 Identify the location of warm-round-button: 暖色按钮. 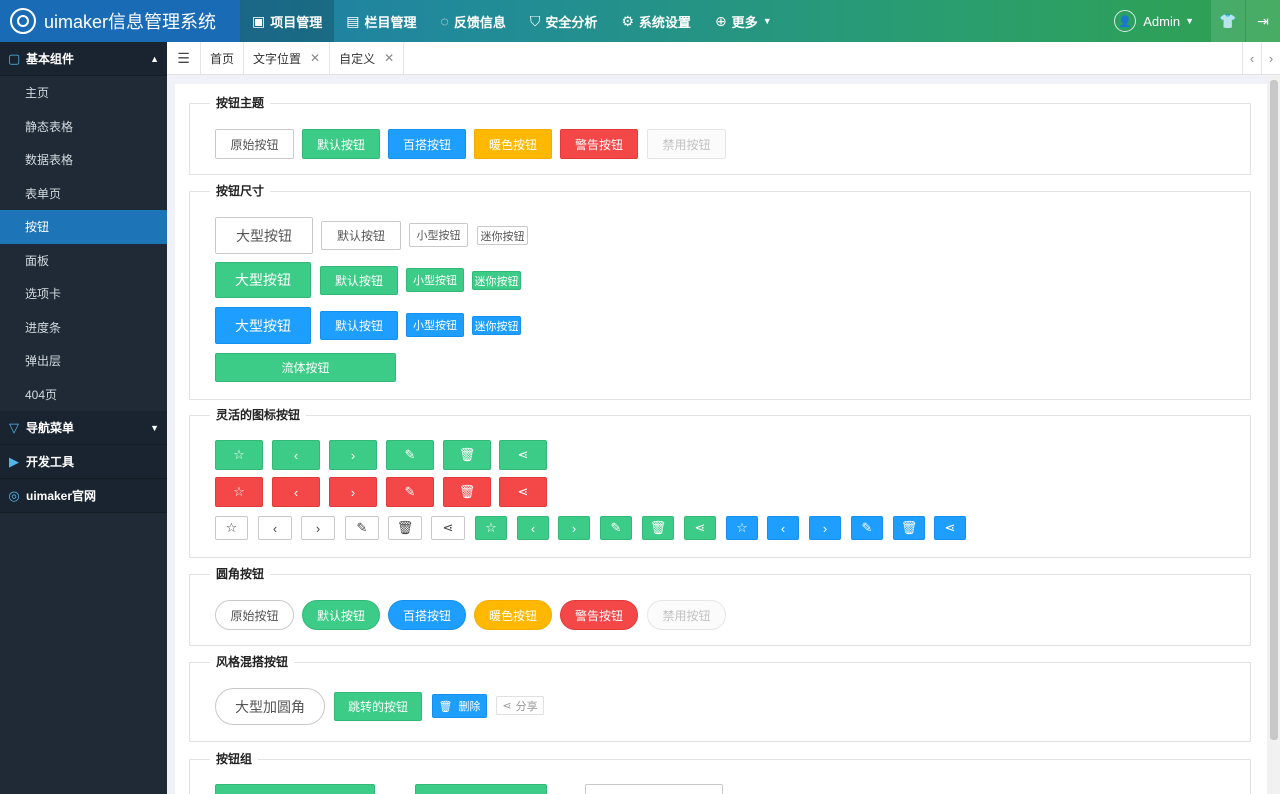
(513, 615).